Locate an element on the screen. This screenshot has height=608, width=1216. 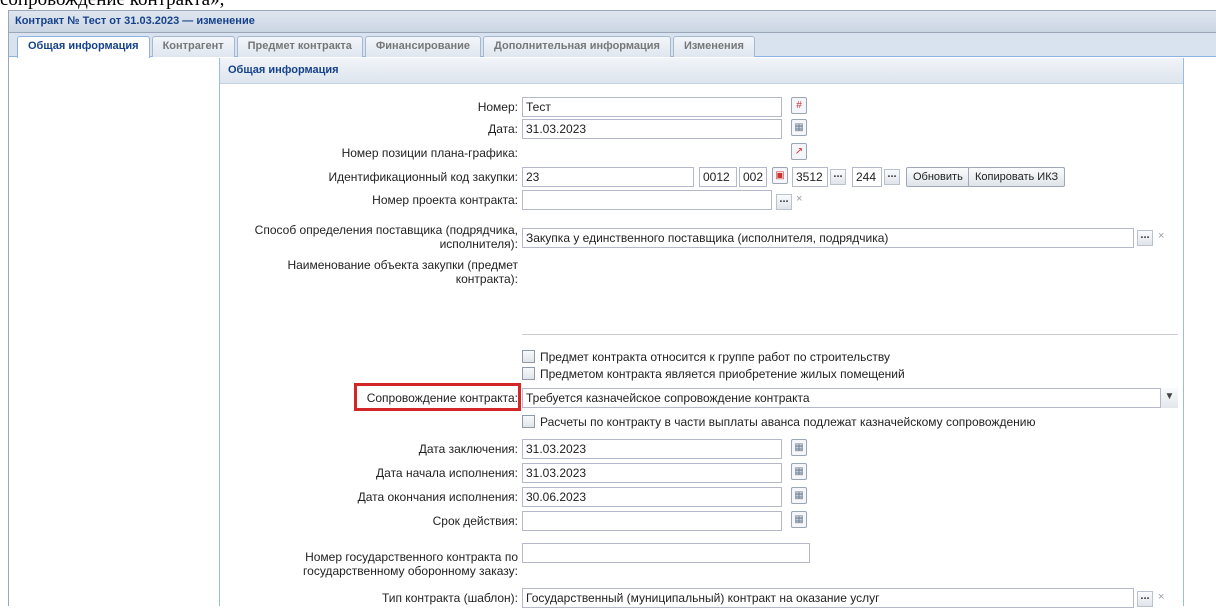
date-label: Дата: is located at coordinates (503, 129).